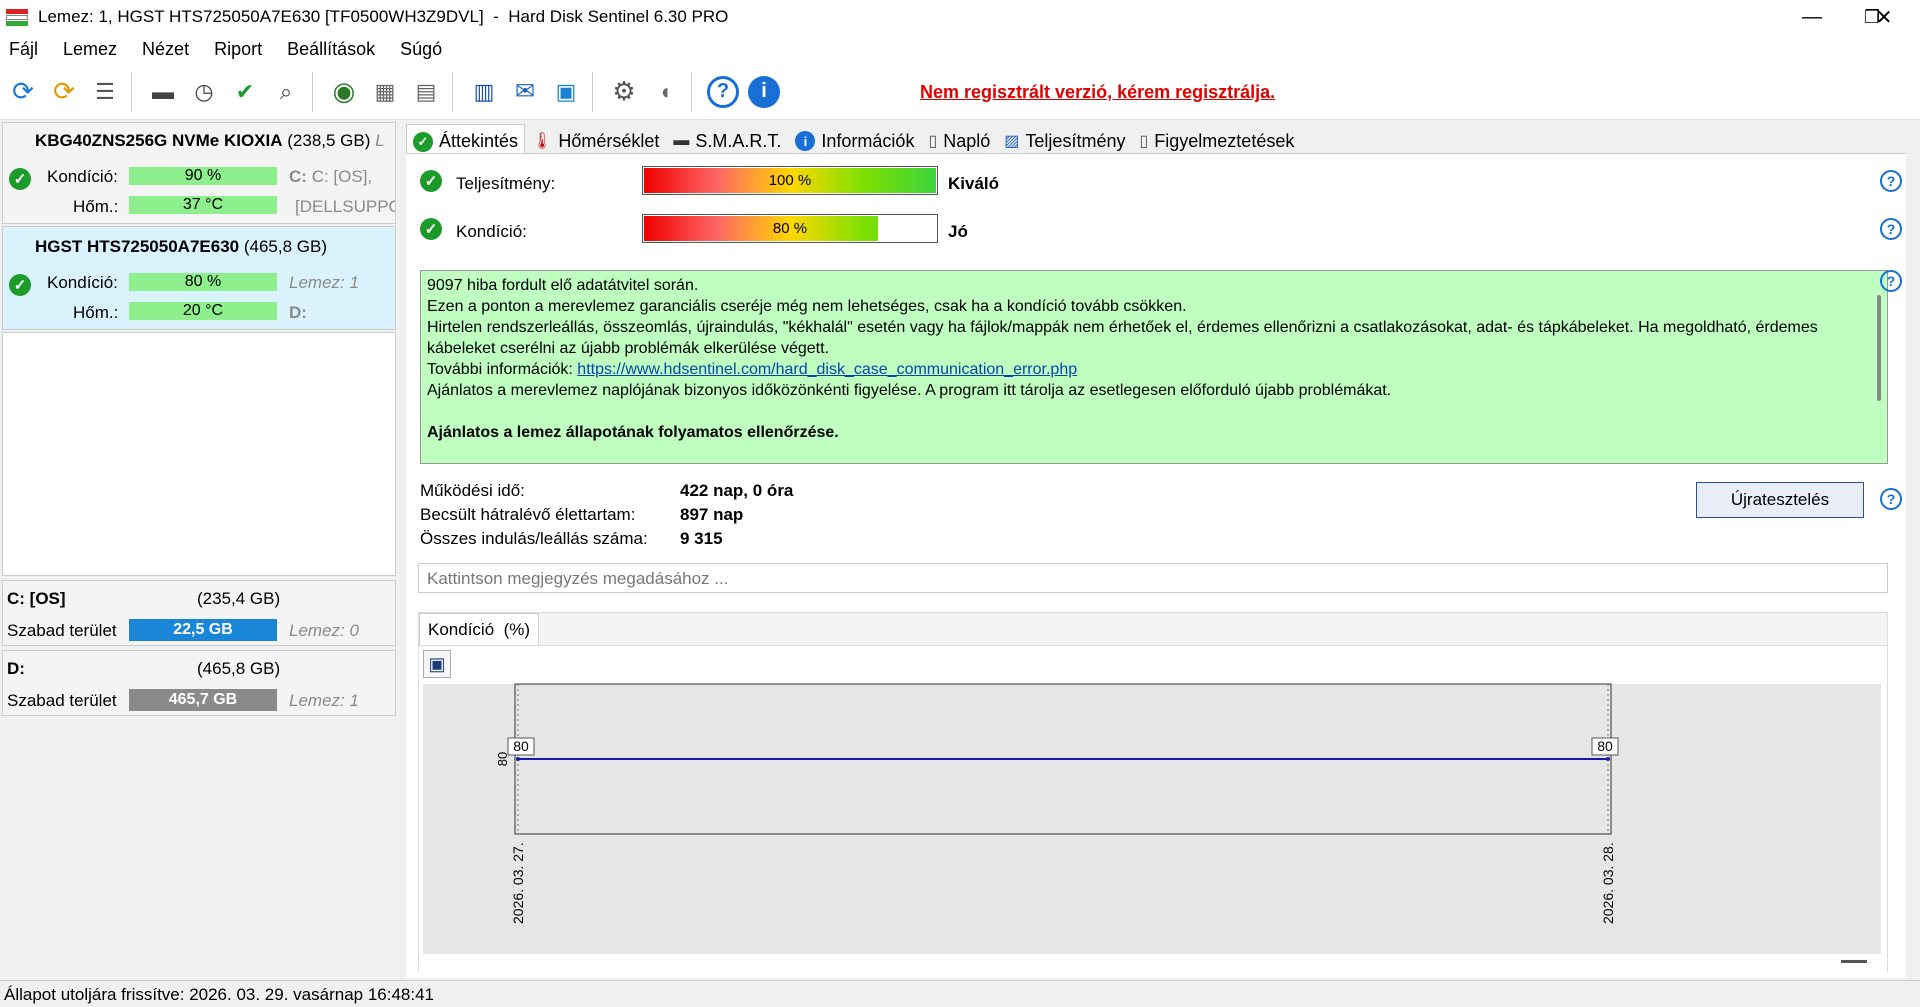  Describe the element at coordinates (1854, 961) in the screenshot. I see `resize-handle` at that location.